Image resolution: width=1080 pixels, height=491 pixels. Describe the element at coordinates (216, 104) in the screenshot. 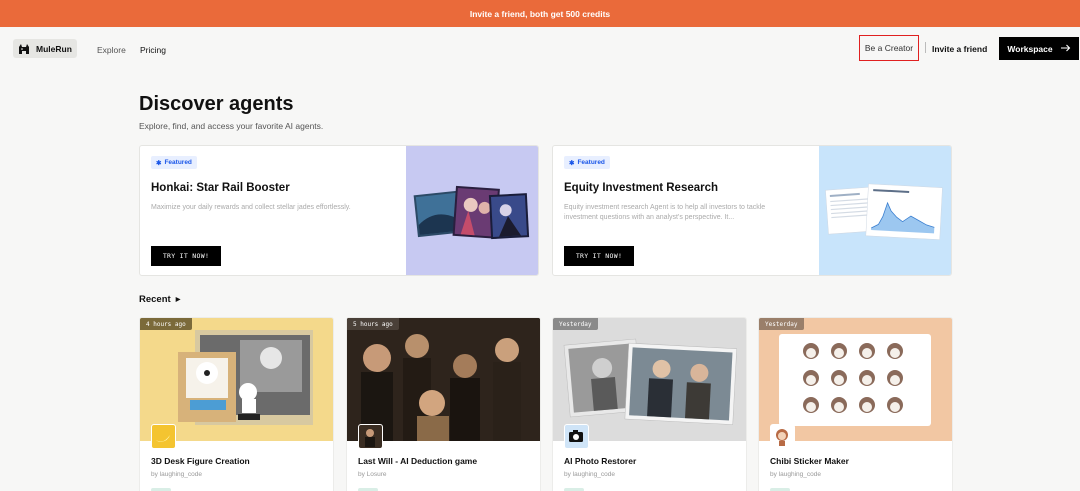

I see `page-title: Discover agents` at that location.